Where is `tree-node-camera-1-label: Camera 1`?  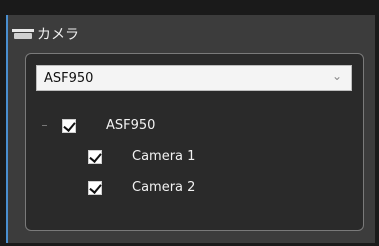
tree-node-camera-1-label: Camera 1 is located at coordinates (164, 156).